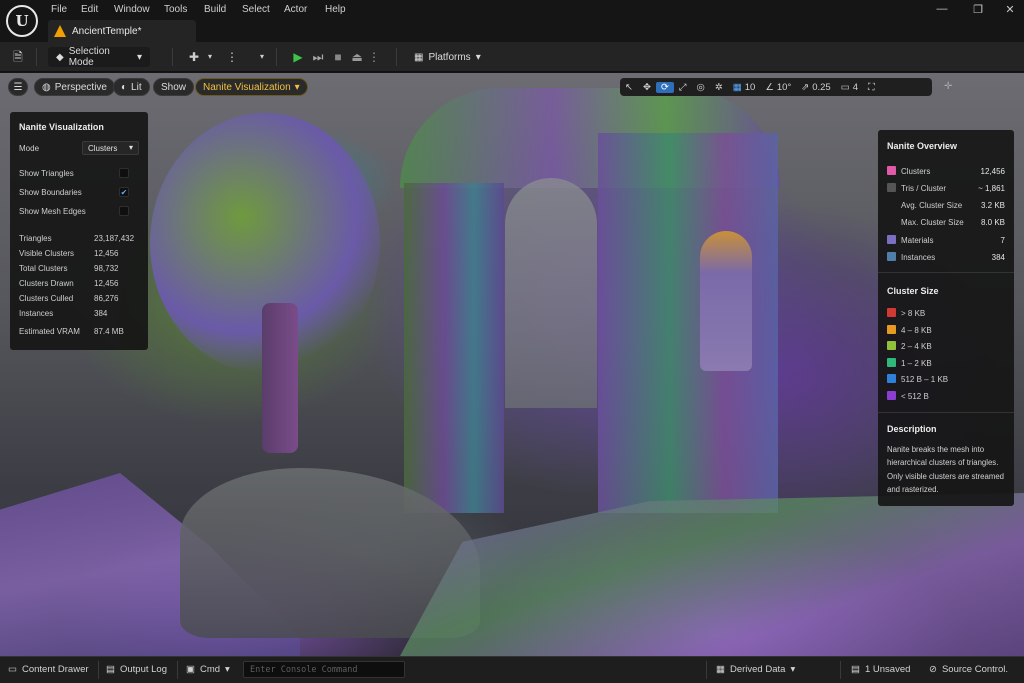 This screenshot has height=683, width=1024. Describe the element at coordinates (335, 9) in the screenshot. I see `menu-help: Help` at that location.